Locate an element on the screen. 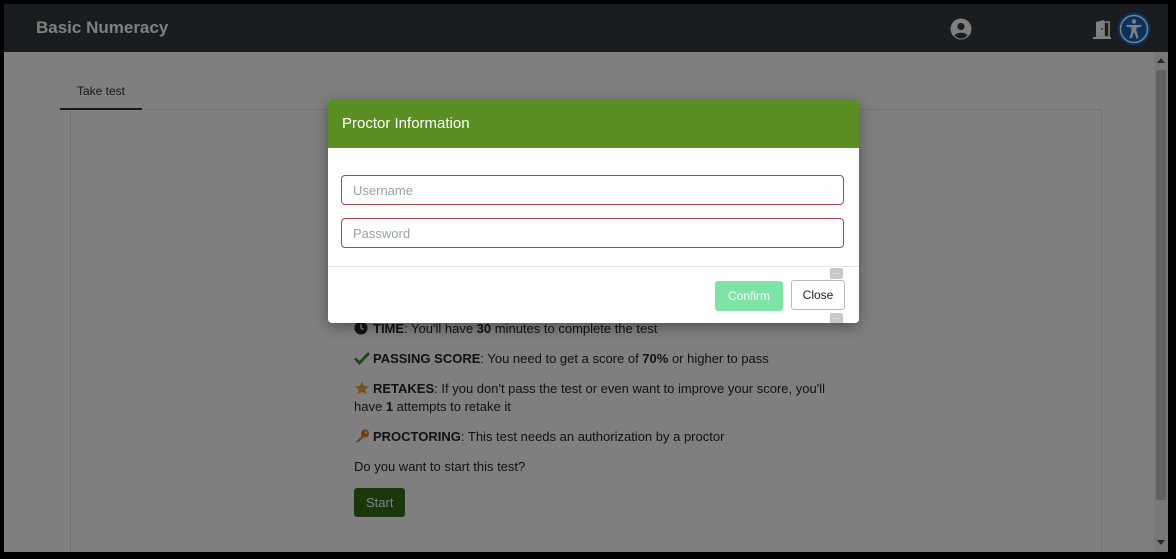  modal-header: Proctor Information is located at coordinates (593, 123).